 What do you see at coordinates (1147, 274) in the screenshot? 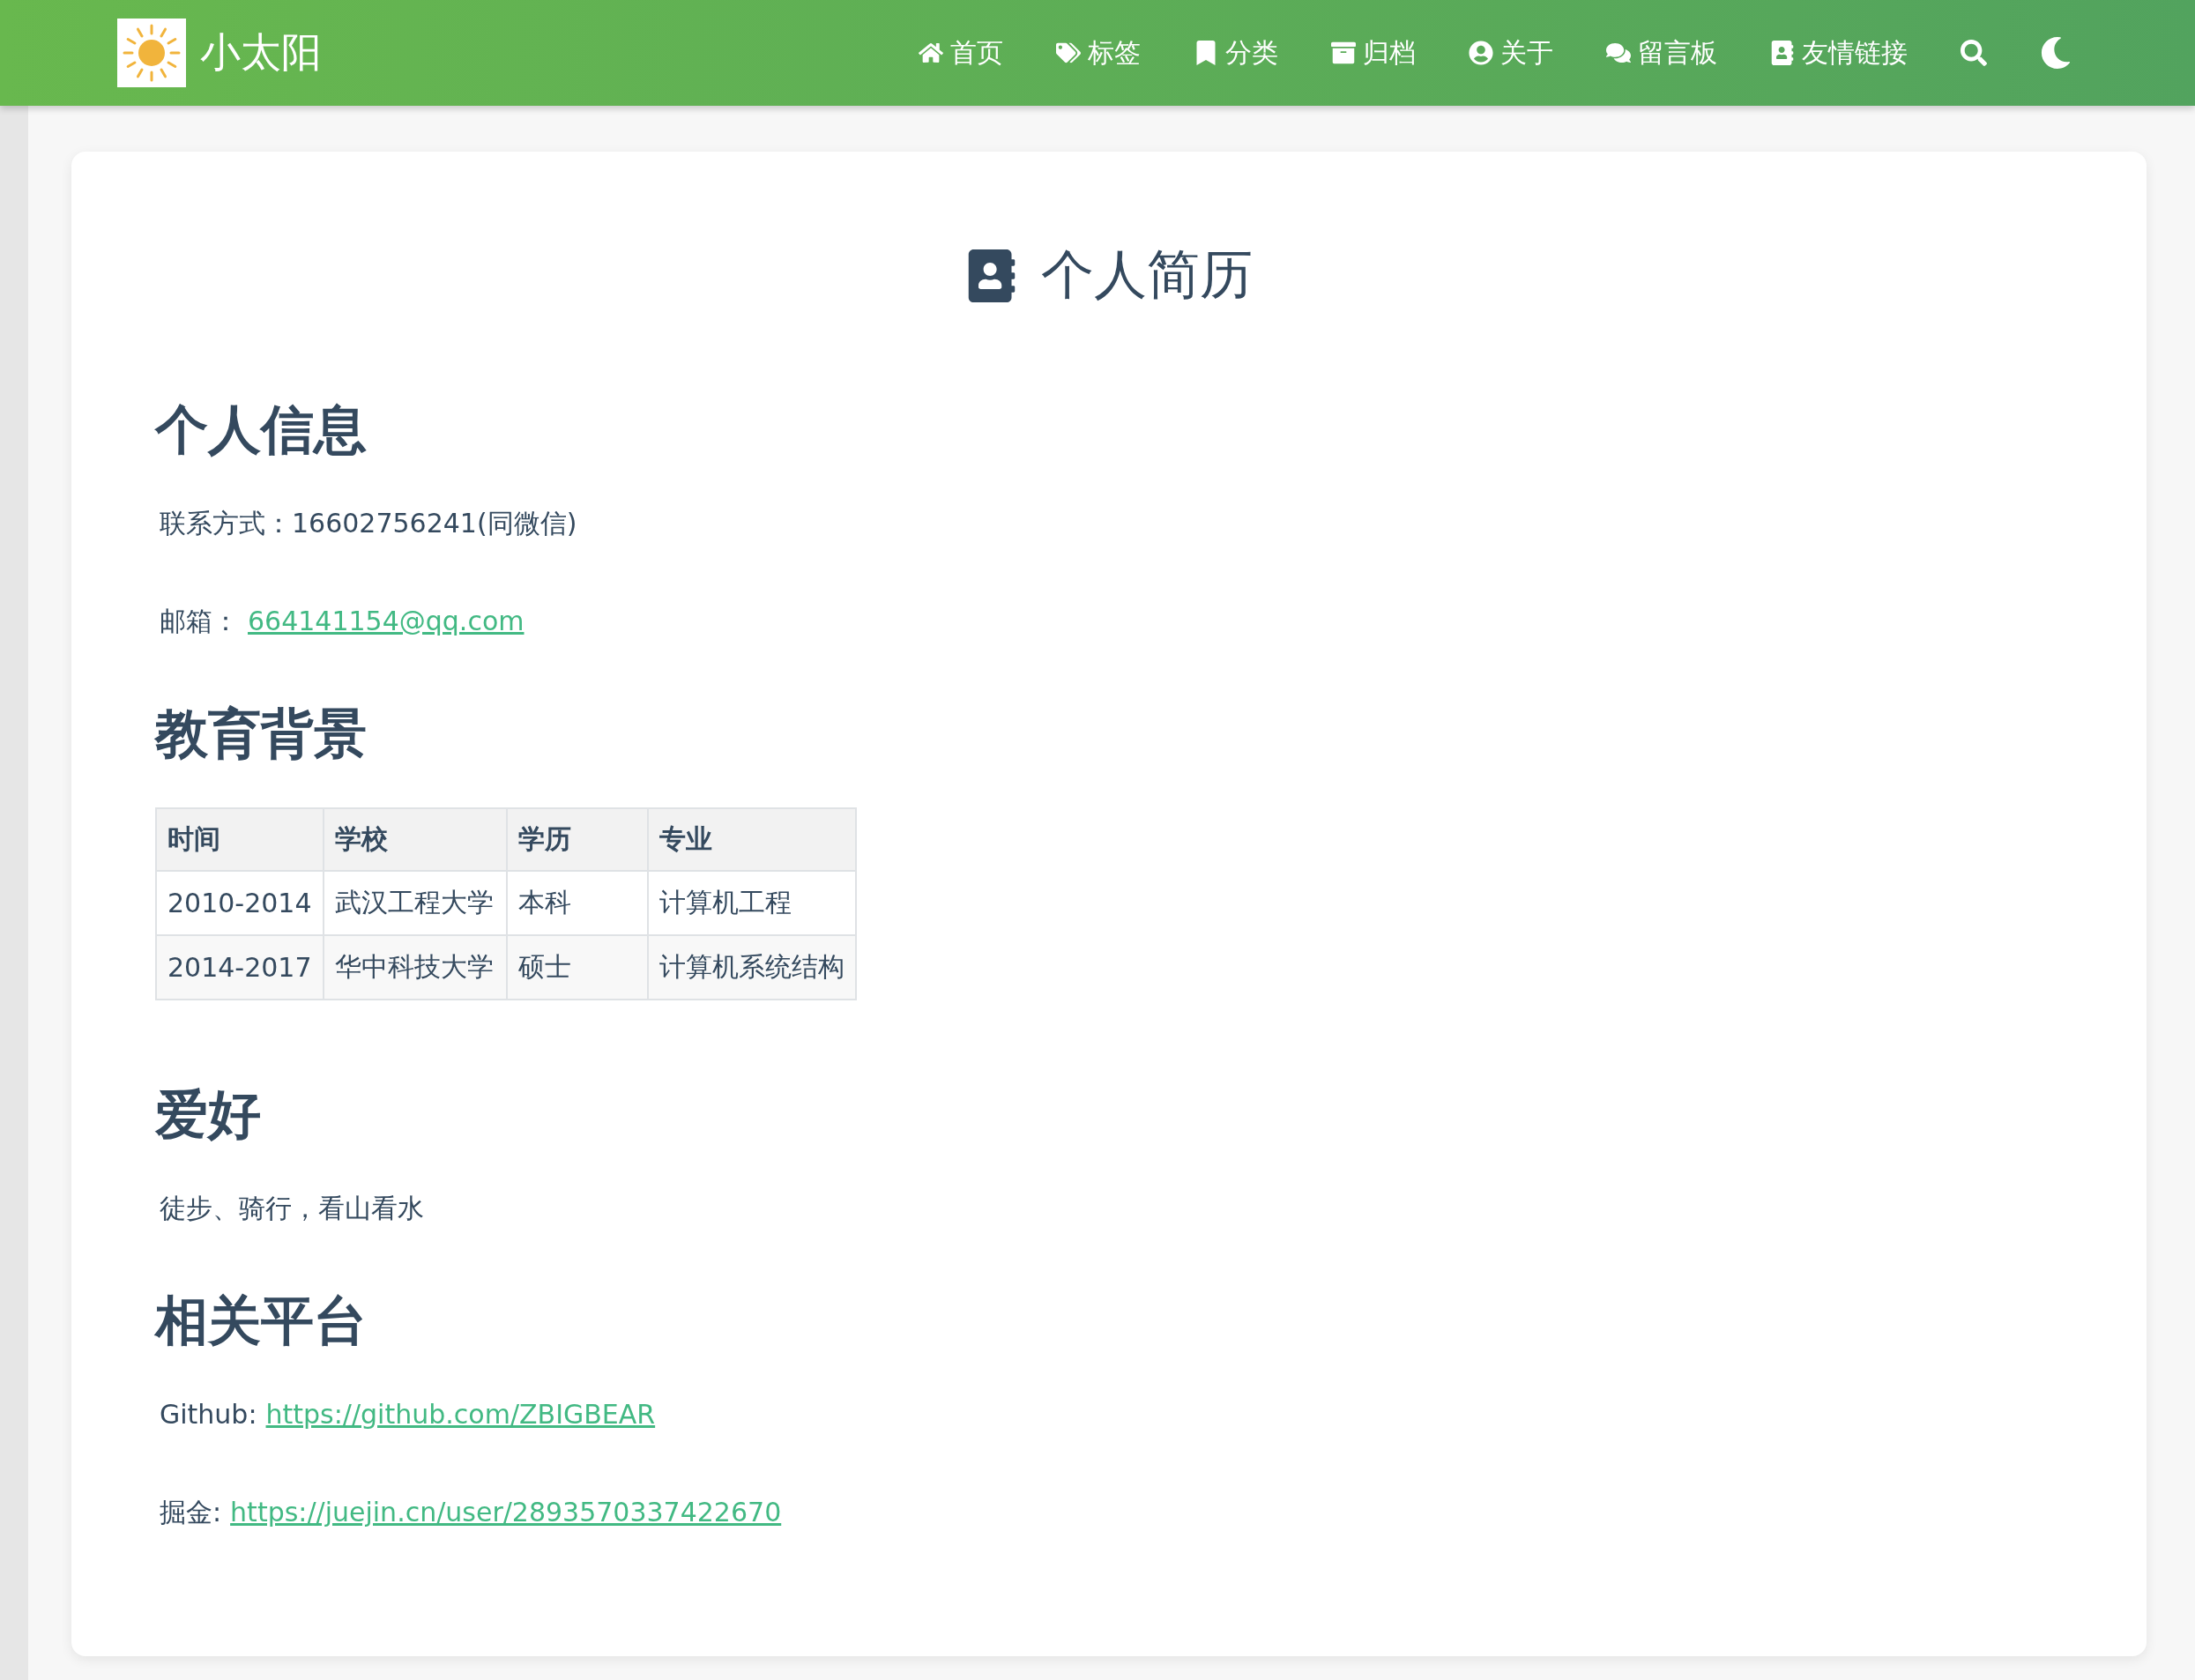
I see `page-title: 个人简历` at bounding box center [1147, 274].